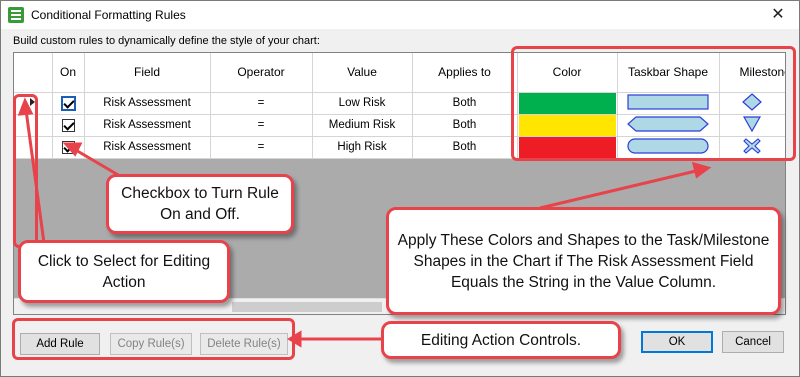 This screenshot has height=377, width=800. I want to click on row-header-corner, so click(33, 73).